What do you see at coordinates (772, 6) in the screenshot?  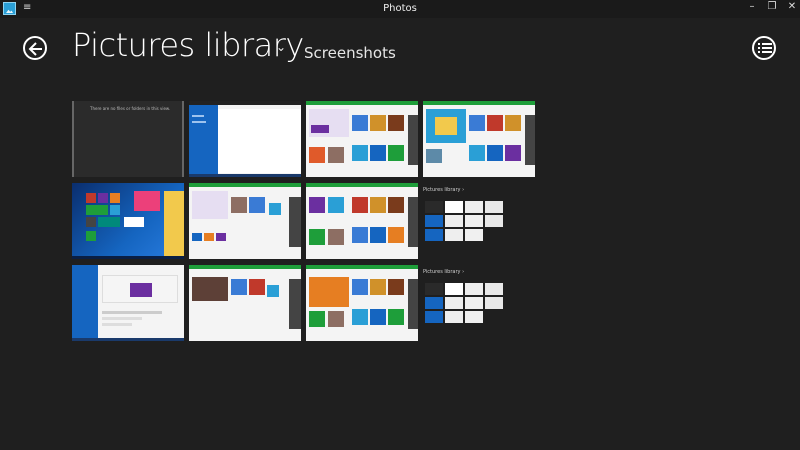 I see `restore-button: ❐` at bounding box center [772, 6].